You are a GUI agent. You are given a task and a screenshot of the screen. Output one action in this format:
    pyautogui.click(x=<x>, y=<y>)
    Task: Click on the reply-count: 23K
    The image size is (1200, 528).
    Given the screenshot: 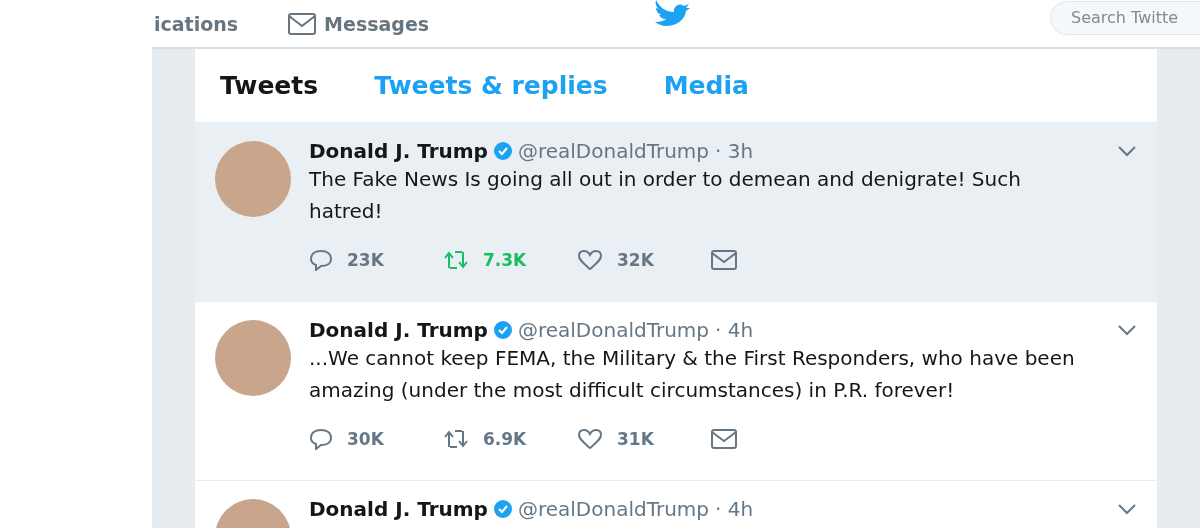 What is the action you would take?
    pyautogui.click(x=365, y=260)
    